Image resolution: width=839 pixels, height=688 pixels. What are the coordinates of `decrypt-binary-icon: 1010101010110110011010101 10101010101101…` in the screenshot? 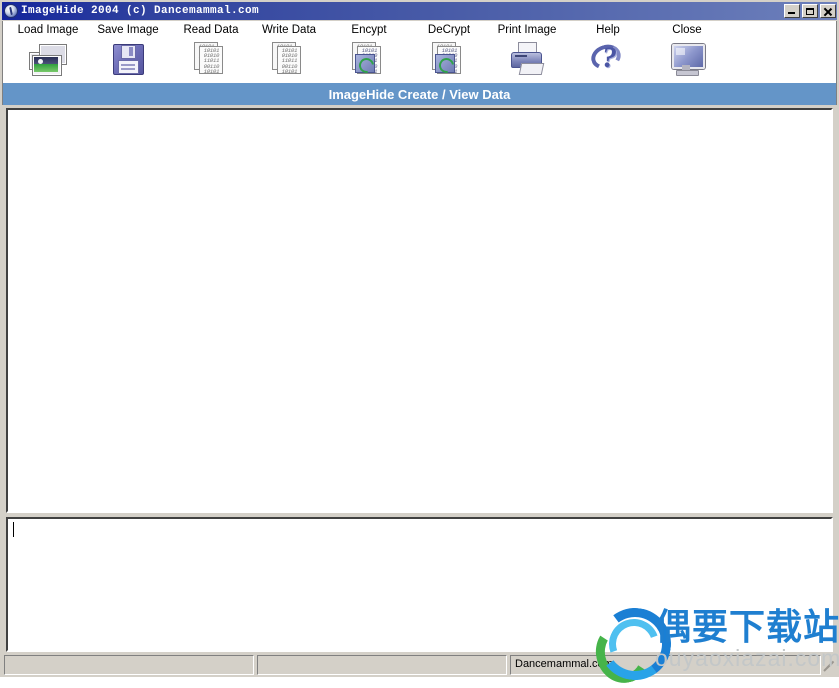 It's located at (449, 59).